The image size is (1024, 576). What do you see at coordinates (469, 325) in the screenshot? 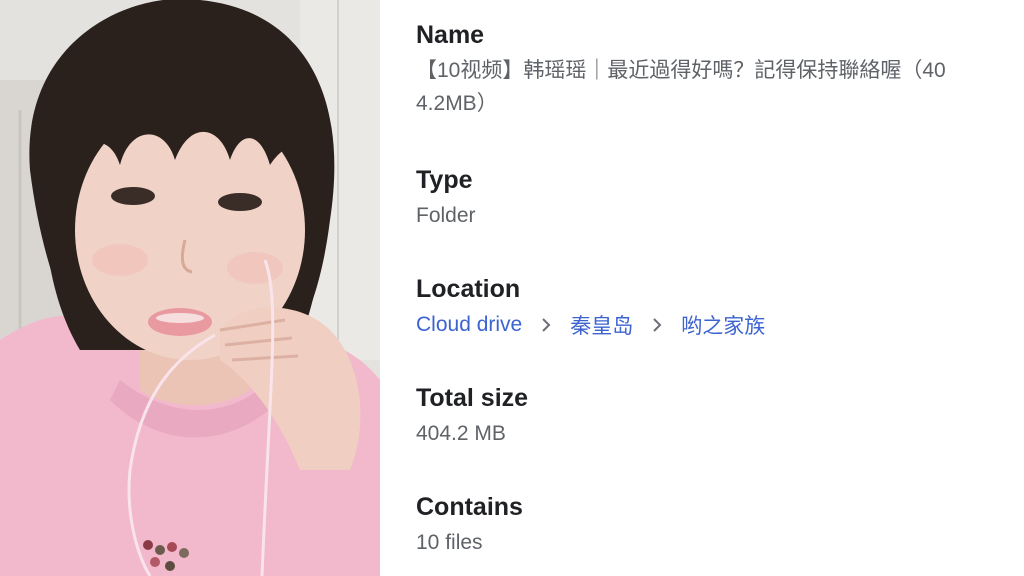
I see `breadcrumb-cloud-drive: Cloud drive` at bounding box center [469, 325].